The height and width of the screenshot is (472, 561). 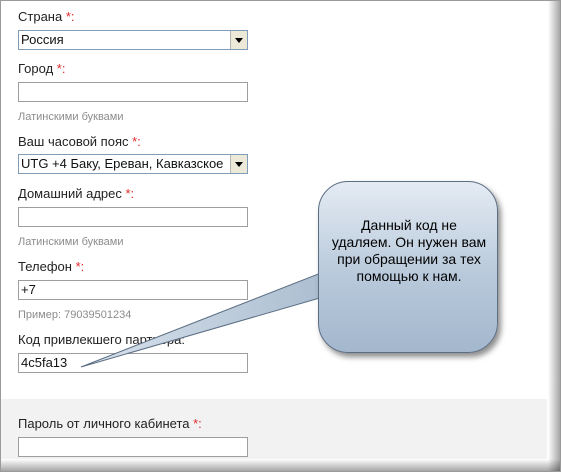 I want to click on frame-shadow-bottom, so click(x=280, y=465).